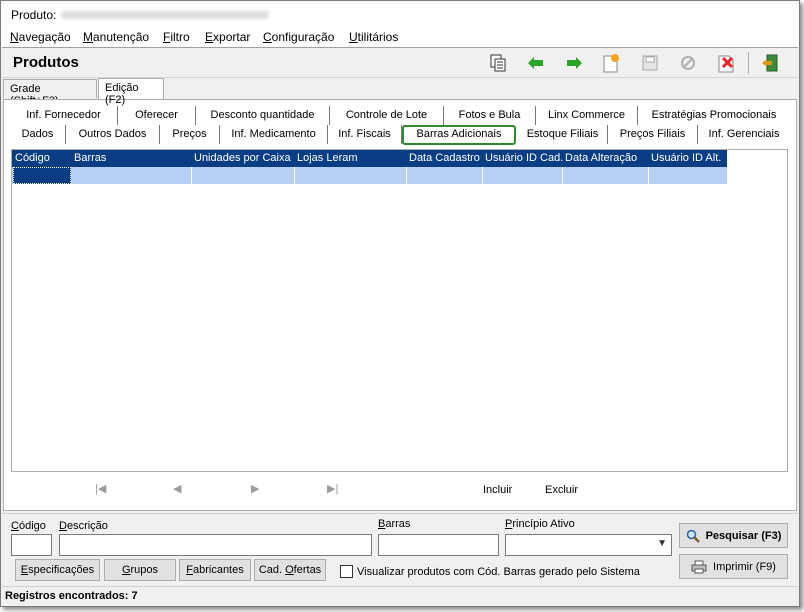  Describe the element at coordinates (176, 37) in the screenshot. I see `menu-filtro: Filtro` at that location.